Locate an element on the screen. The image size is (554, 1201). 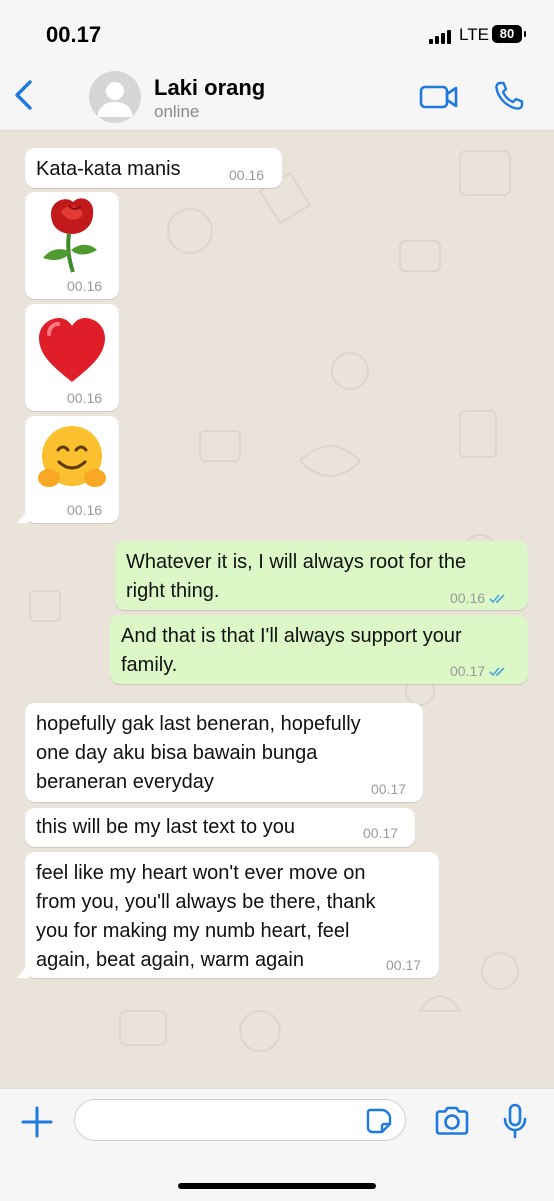
composer-bar is located at coordinates (277, 1144).